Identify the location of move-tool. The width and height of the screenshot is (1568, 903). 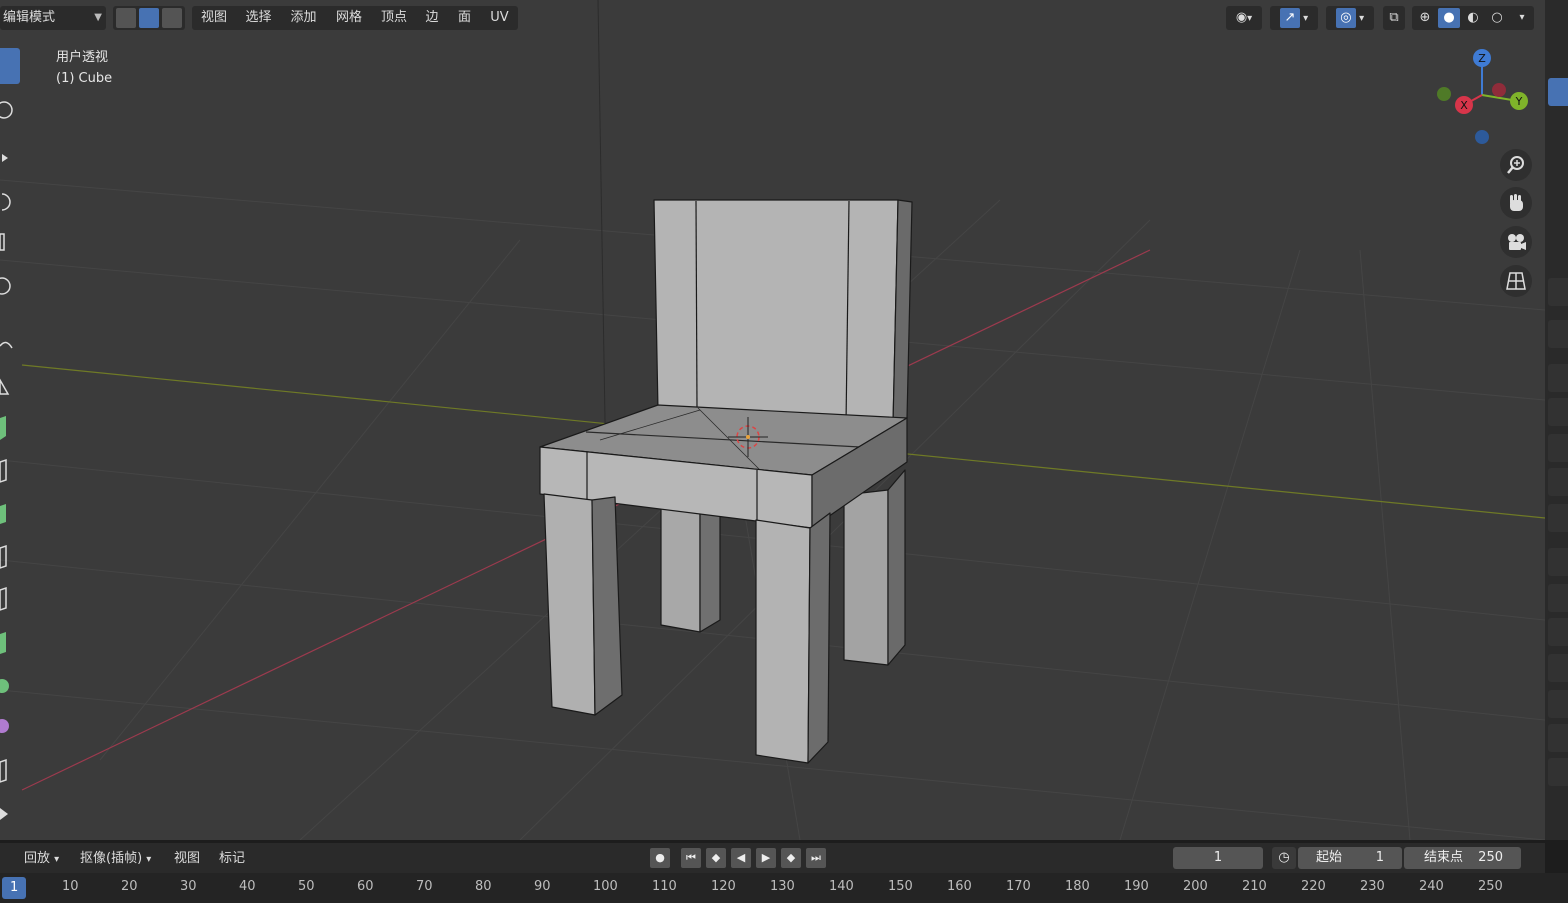
(10, 158).